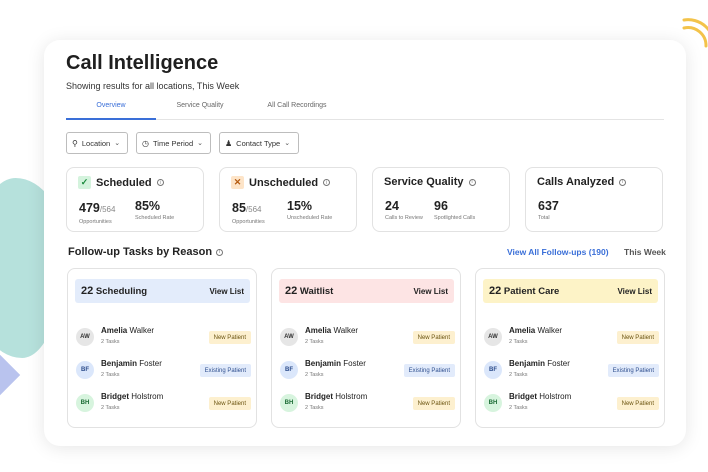 The image size is (708, 472). What do you see at coordinates (142, 63) in the screenshot?
I see `page-title: Call Intelligence` at bounding box center [142, 63].